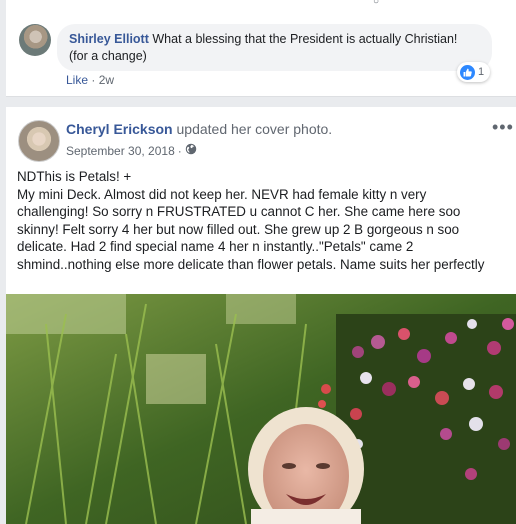  I want to click on post-author-avatar, so click(39, 141).